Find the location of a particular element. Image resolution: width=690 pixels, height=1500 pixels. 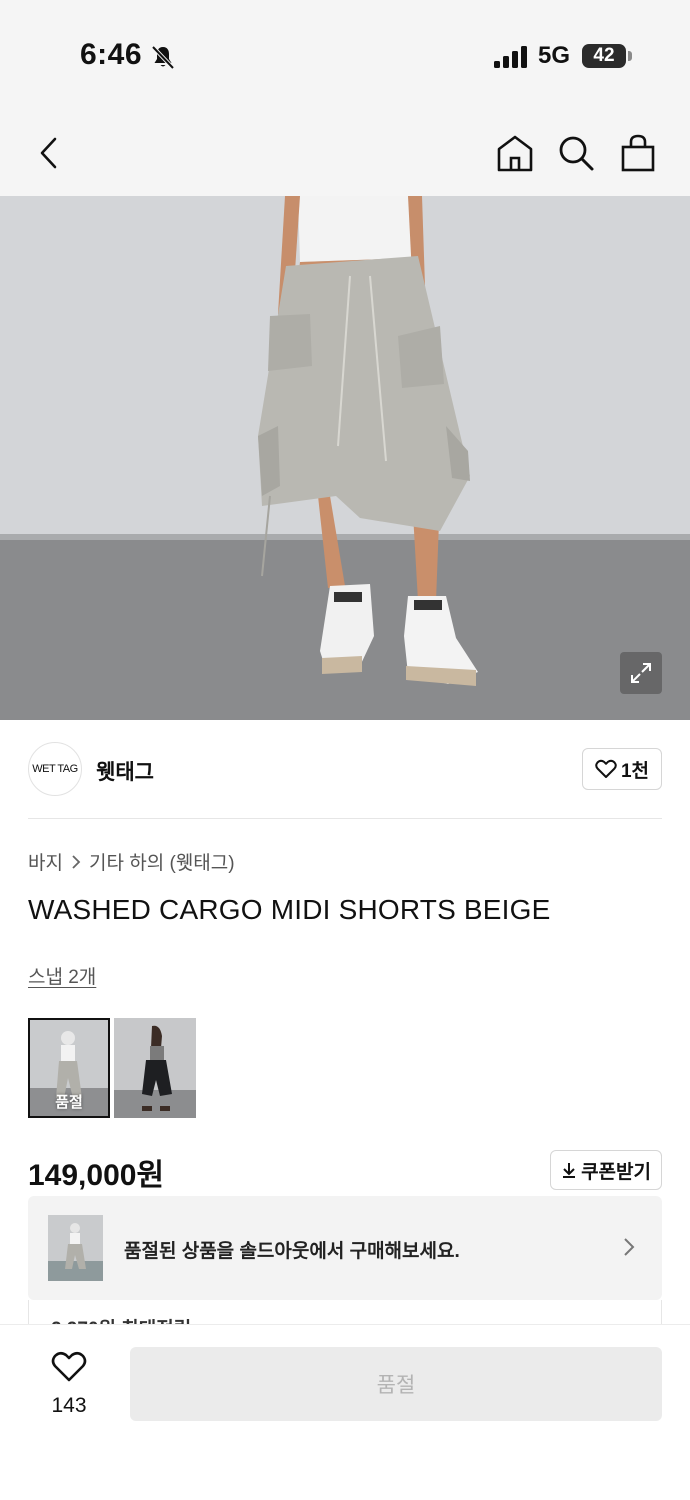

search-icon is located at coordinates (576, 153).